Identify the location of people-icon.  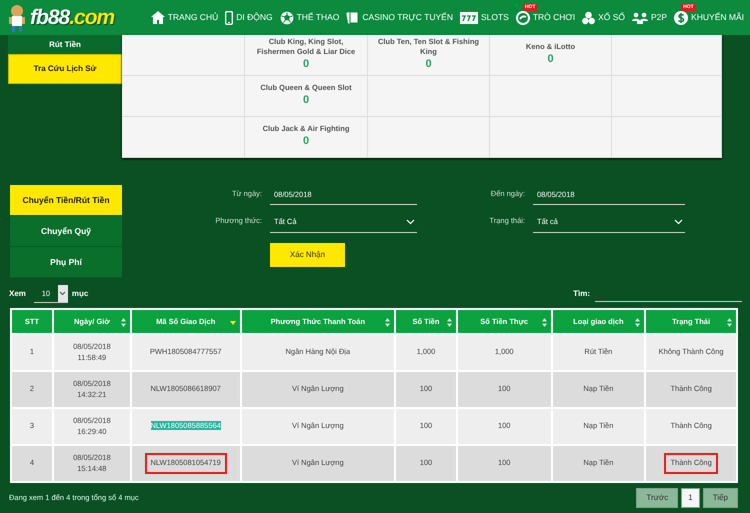
(640, 18).